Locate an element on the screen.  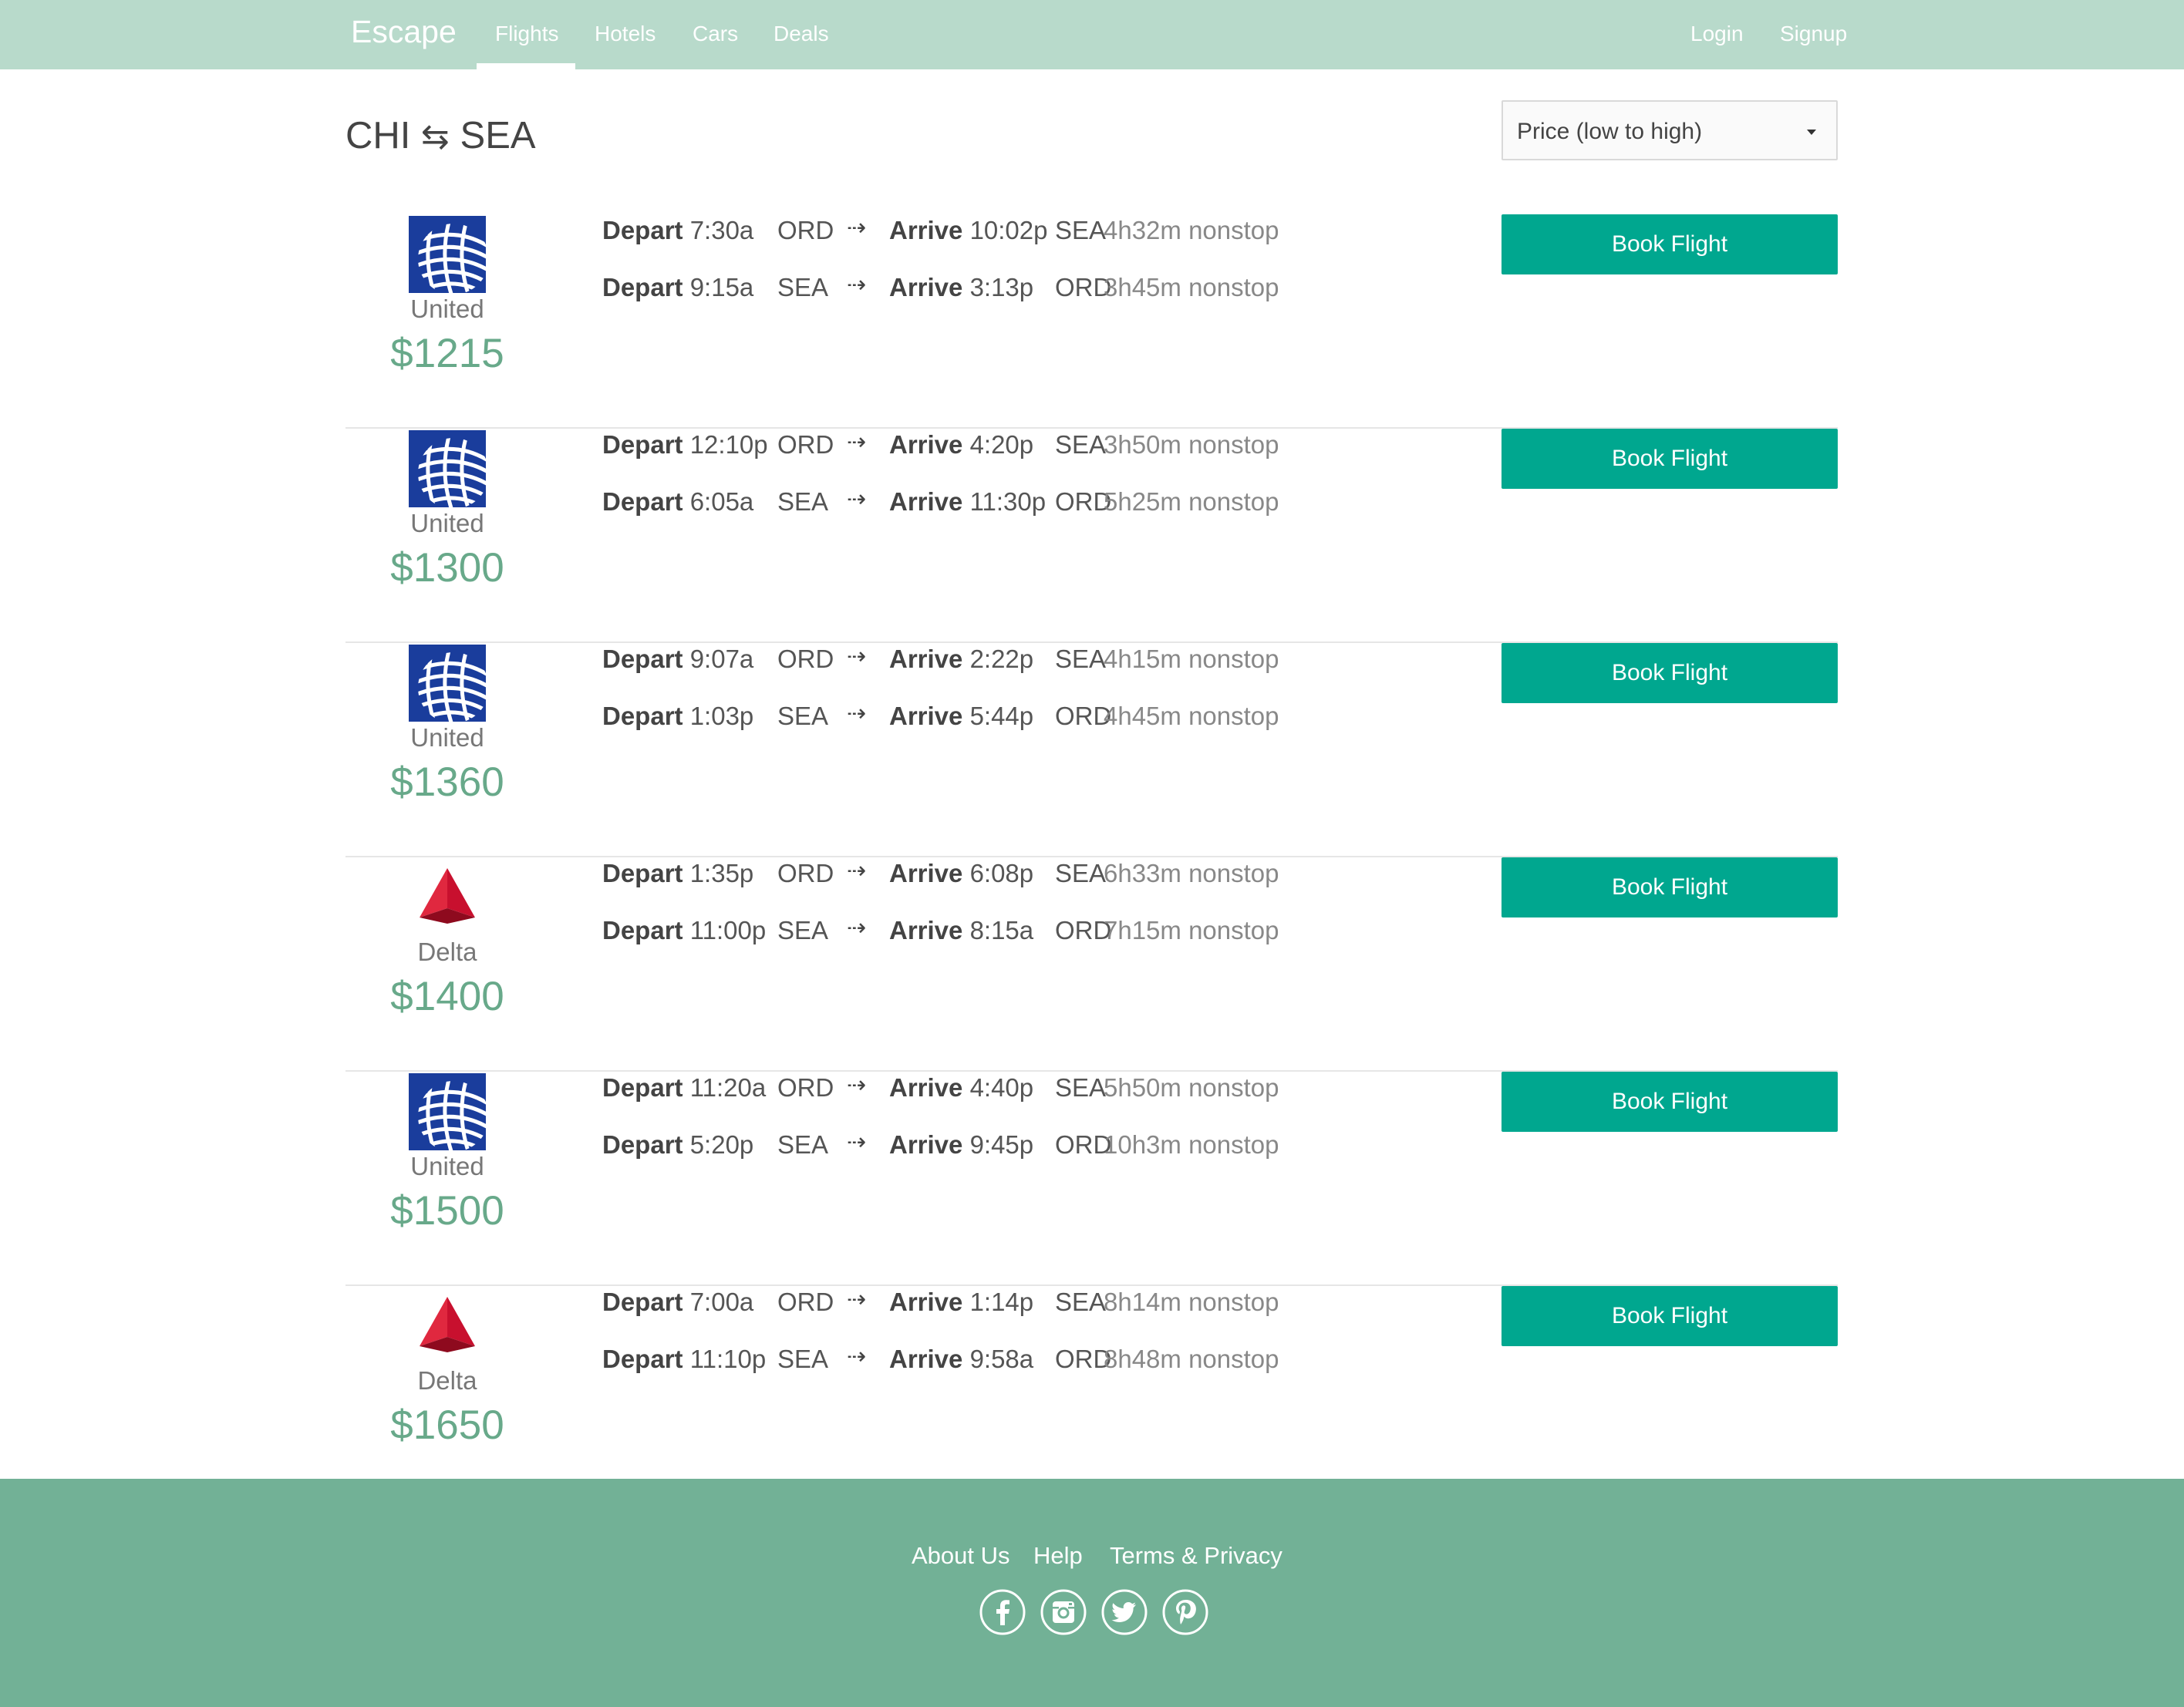
pinterest-icon is located at coordinates (1185, 1612).